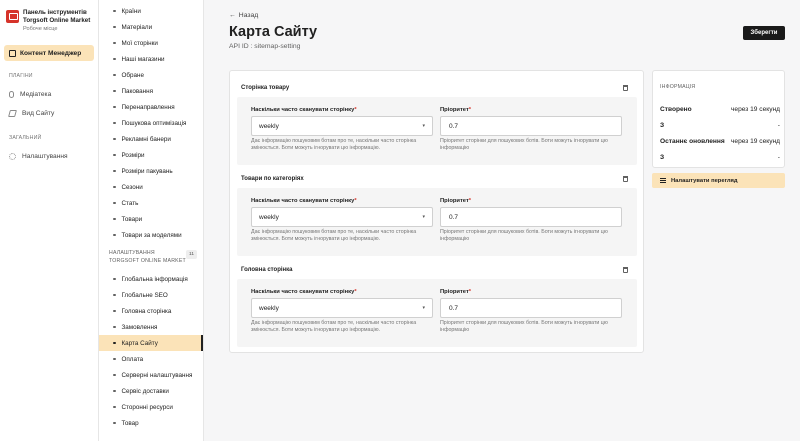 The image size is (800, 441). Describe the element at coordinates (663, 180) in the screenshot. I see `list-icon` at that location.